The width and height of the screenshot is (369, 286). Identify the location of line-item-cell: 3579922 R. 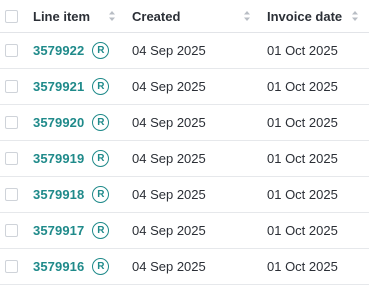
(76, 50).